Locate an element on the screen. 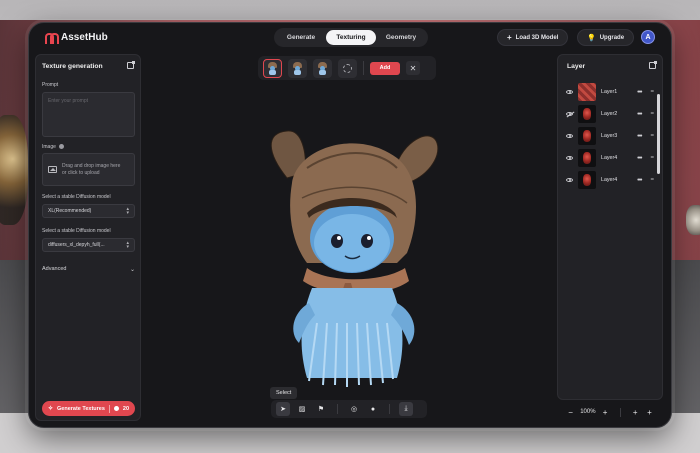 The height and width of the screenshot is (453, 700). viewport-toolbar: ➤ ▨ ⚑ ◎ ● ⤓ is located at coordinates (349, 409).